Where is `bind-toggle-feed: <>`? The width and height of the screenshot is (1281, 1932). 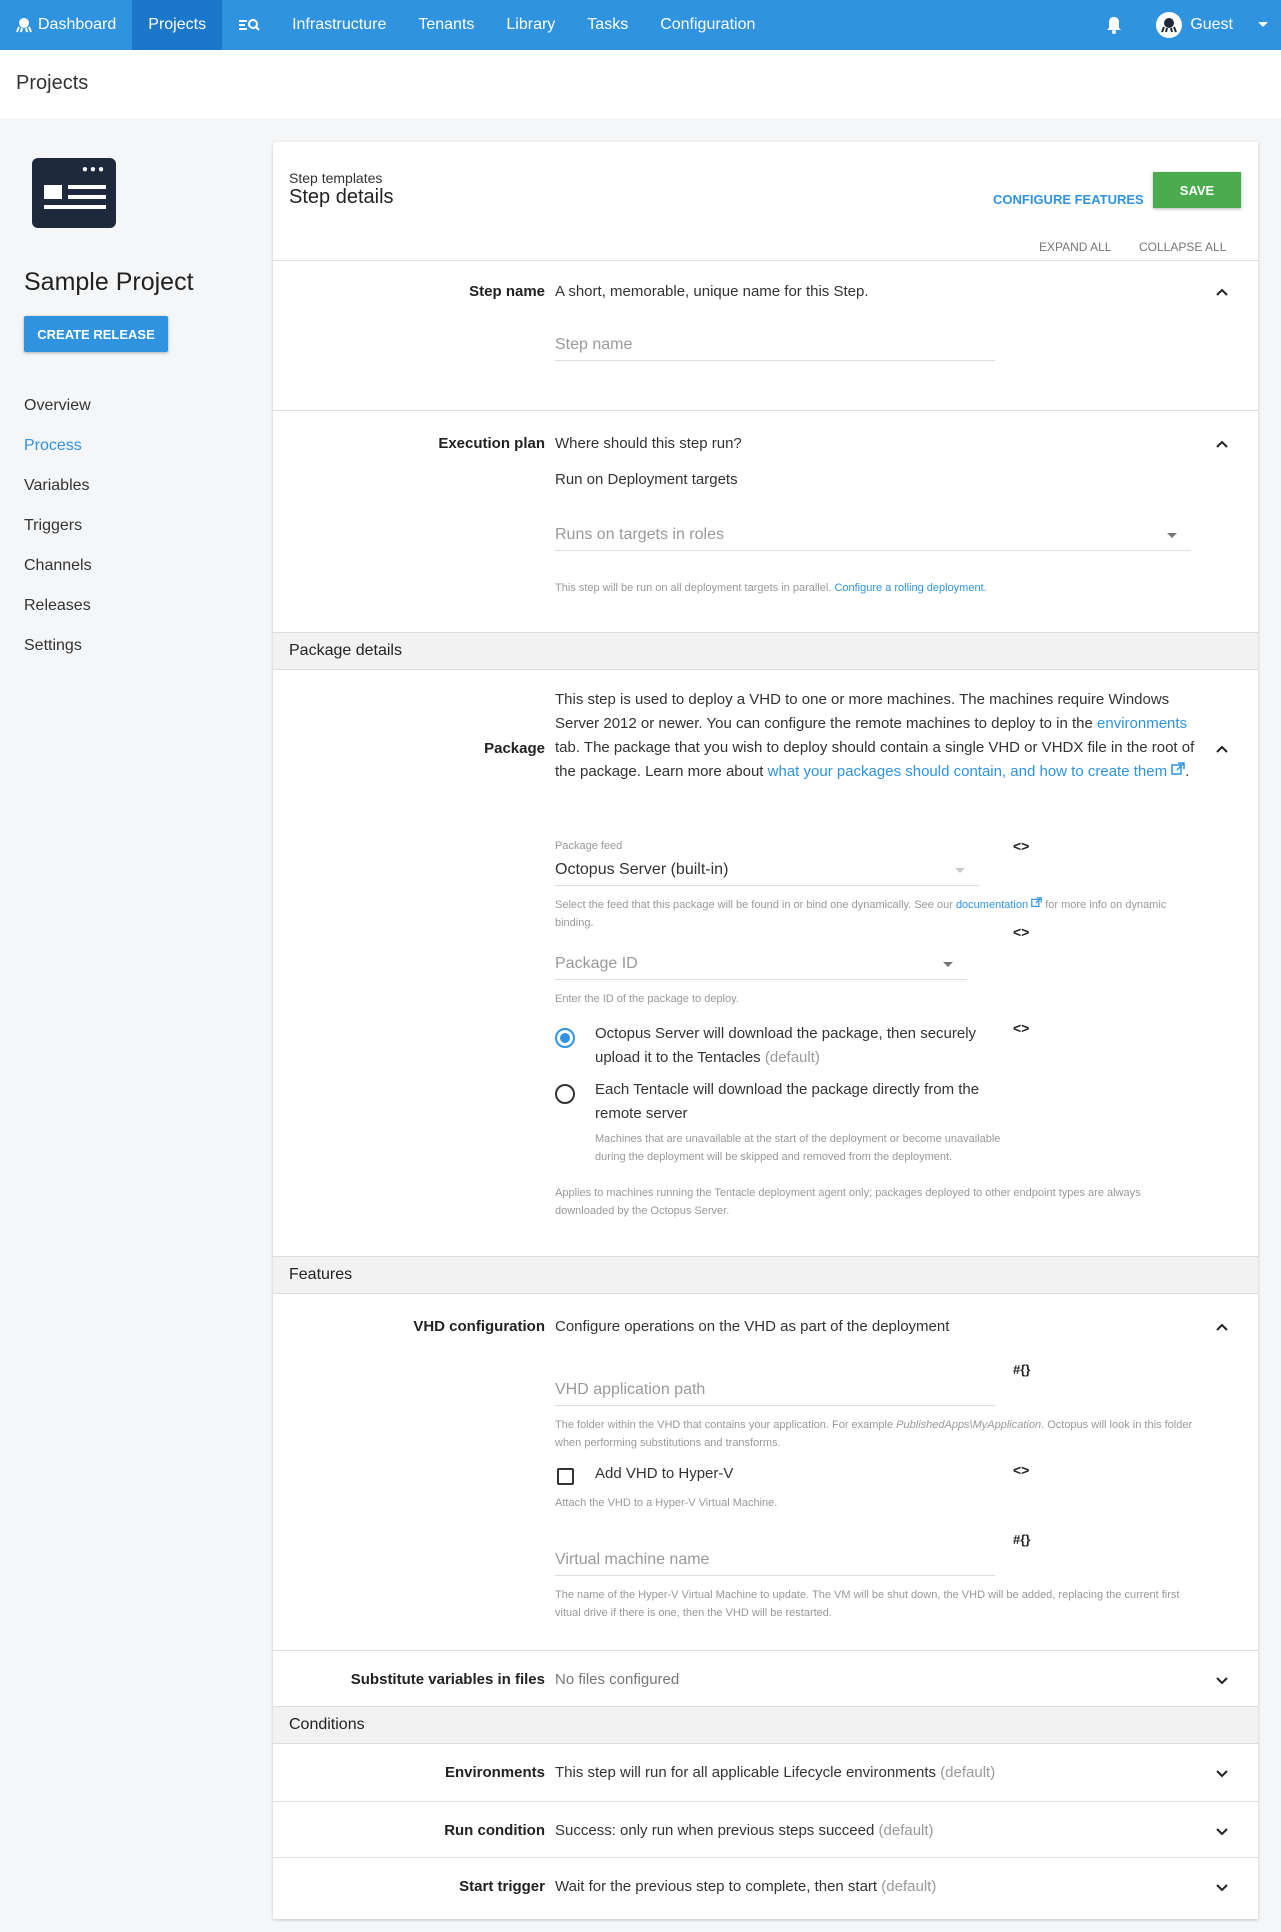 bind-toggle-feed: <> is located at coordinates (1021, 846).